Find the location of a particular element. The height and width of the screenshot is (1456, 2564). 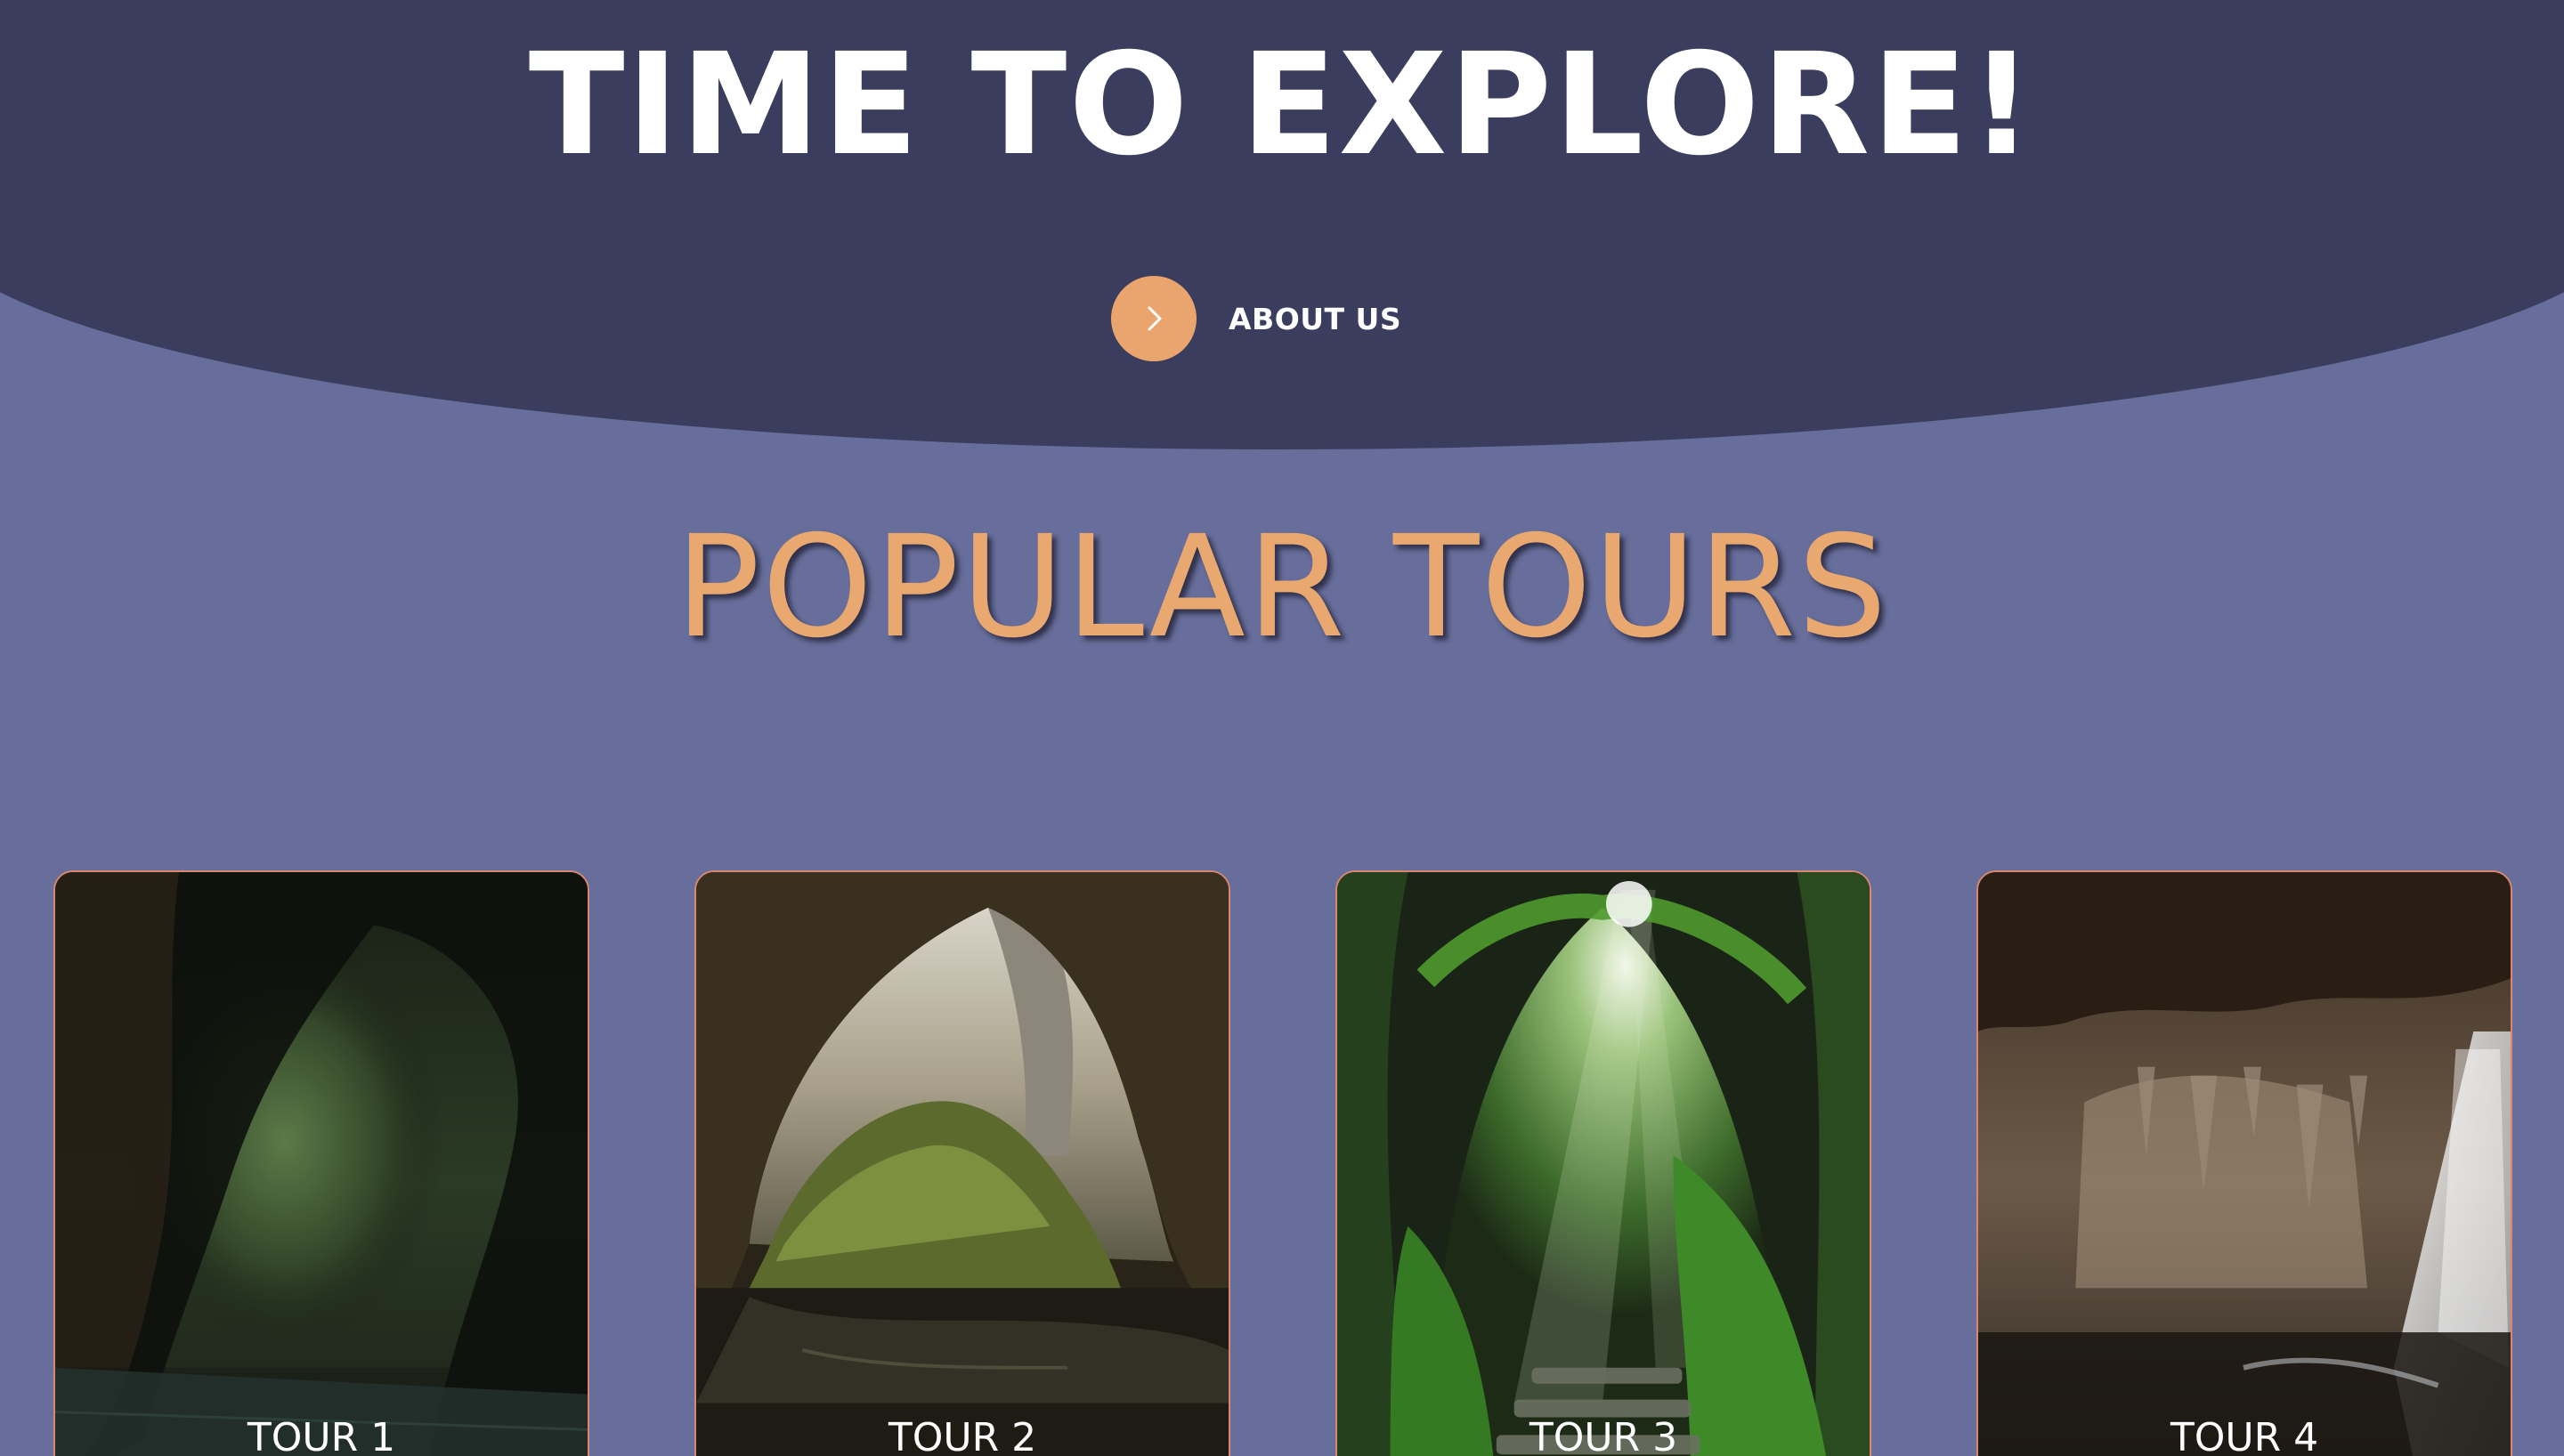

tour-card-1: TOUR 1 is located at coordinates (321, 1163).